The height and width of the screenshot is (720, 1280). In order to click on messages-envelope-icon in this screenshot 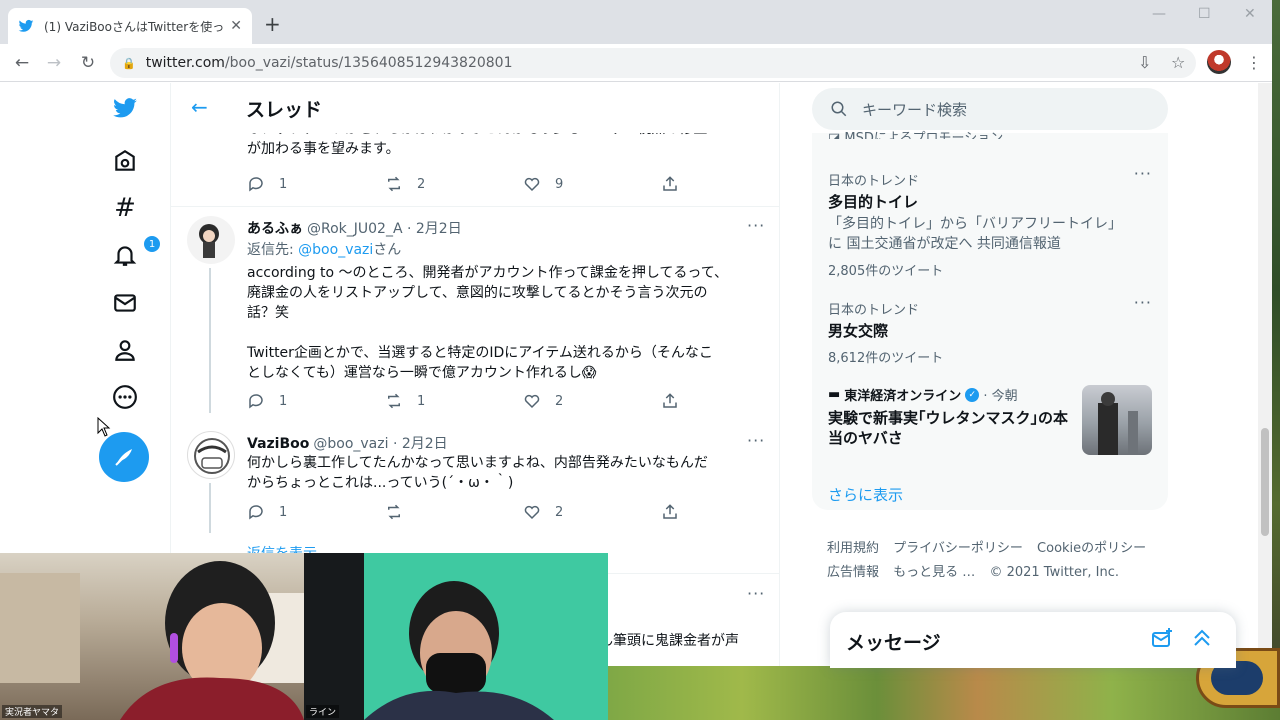, I will do `click(125, 303)`.